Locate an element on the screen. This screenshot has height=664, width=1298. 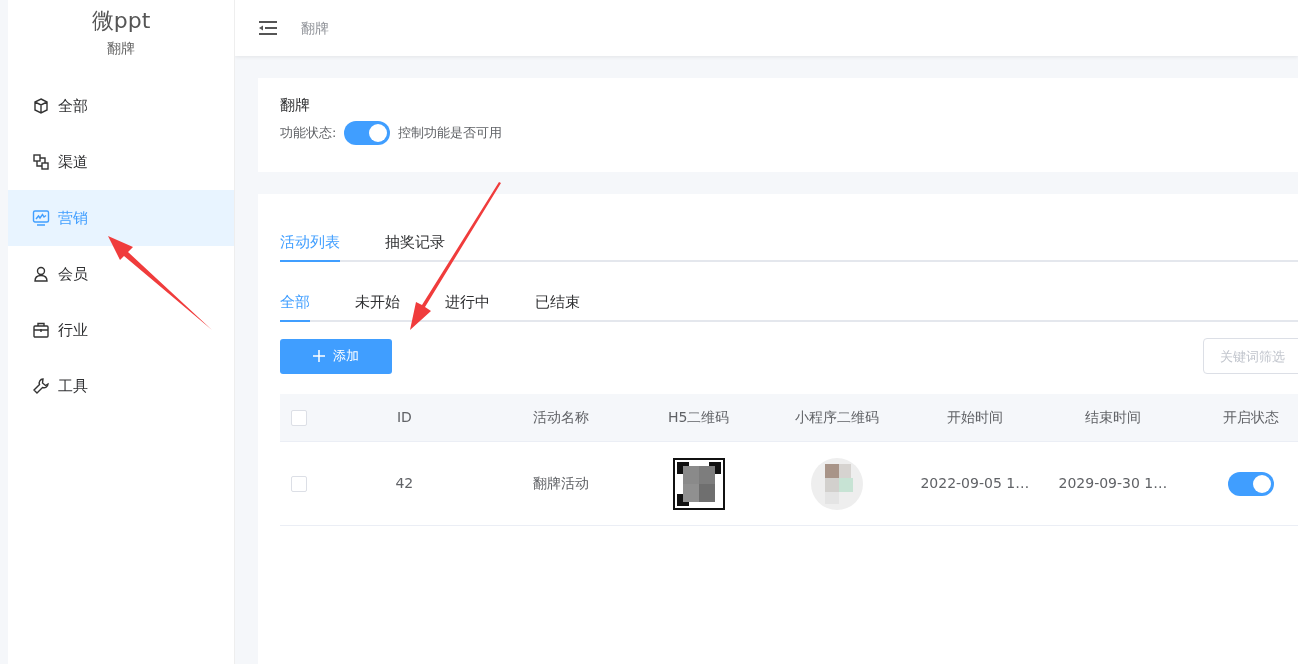
tab: 进行中 is located at coordinates (467, 303).